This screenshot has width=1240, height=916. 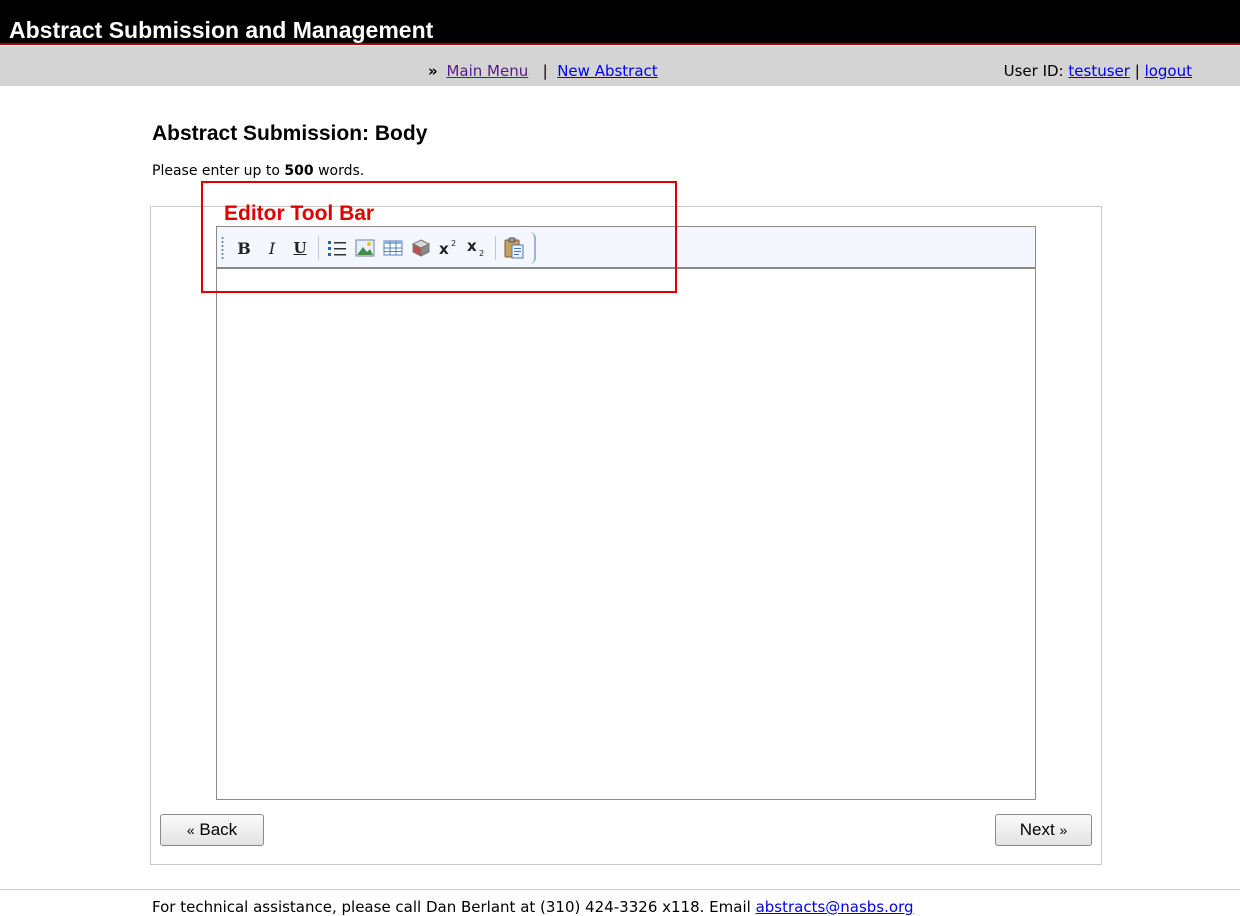 I want to click on next-button: Next », so click(x=1043, y=830).